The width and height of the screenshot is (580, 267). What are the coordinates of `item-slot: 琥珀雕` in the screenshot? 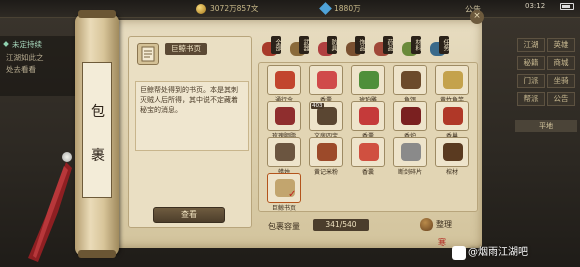 It's located at (368, 84).